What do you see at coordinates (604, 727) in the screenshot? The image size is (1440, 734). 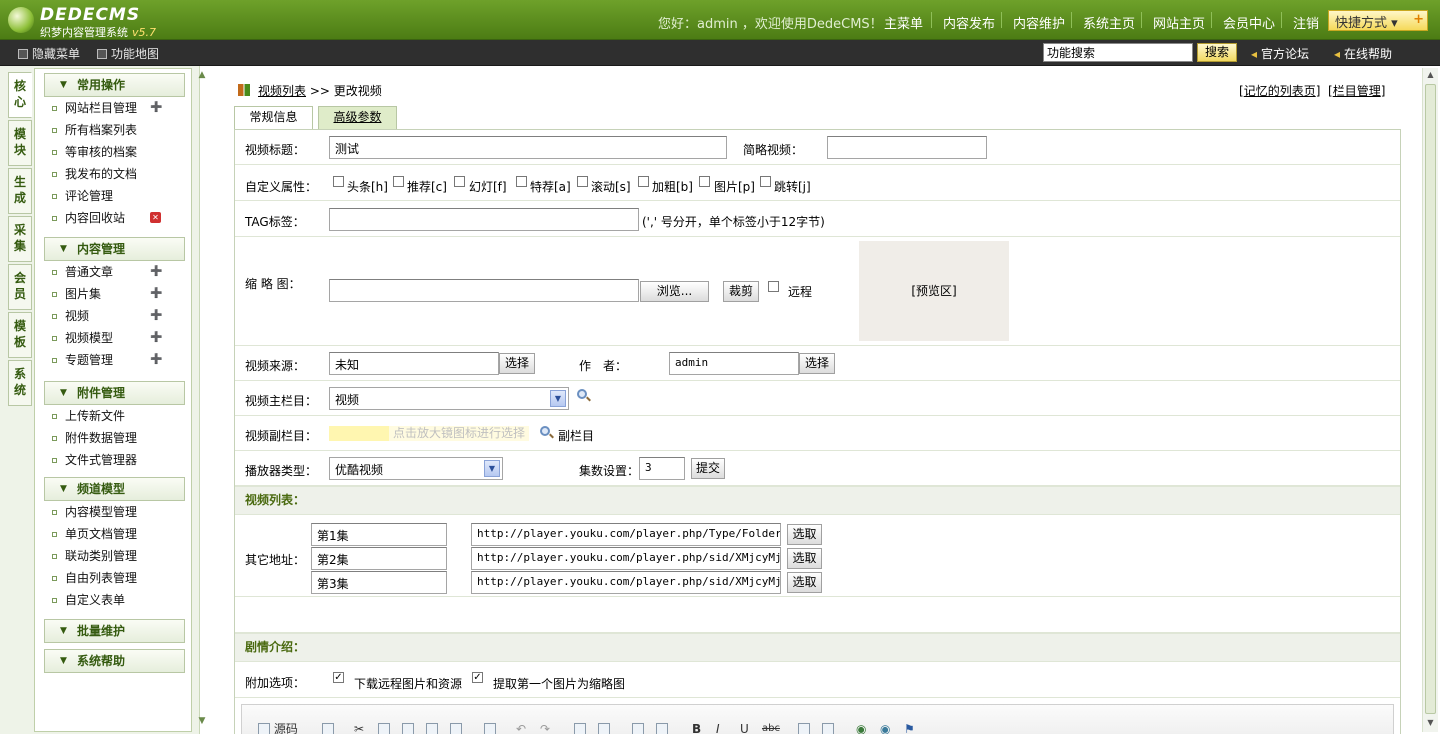 I see `editor-replace-button` at bounding box center [604, 727].